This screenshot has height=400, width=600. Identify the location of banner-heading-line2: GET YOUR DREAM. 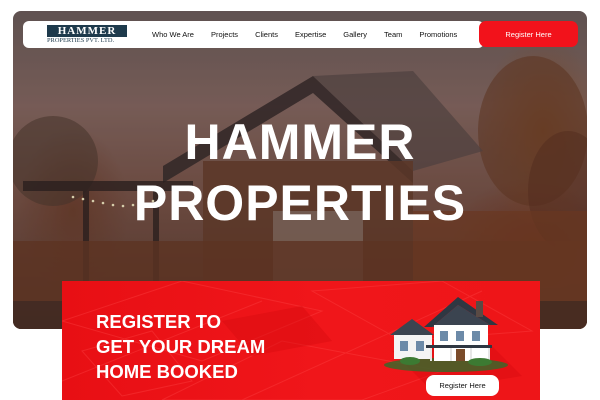
(181, 346).